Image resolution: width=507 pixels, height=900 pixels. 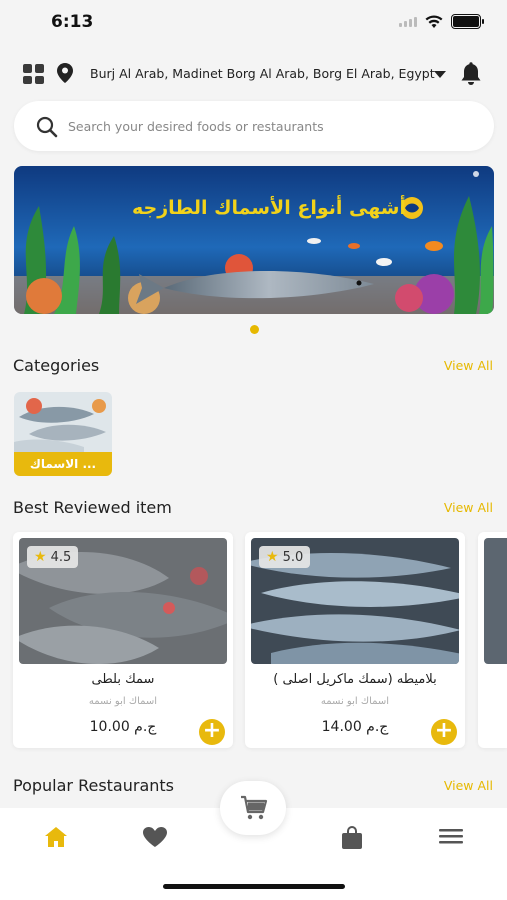 I want to click on battery-icon, so click(x=467, y=21).